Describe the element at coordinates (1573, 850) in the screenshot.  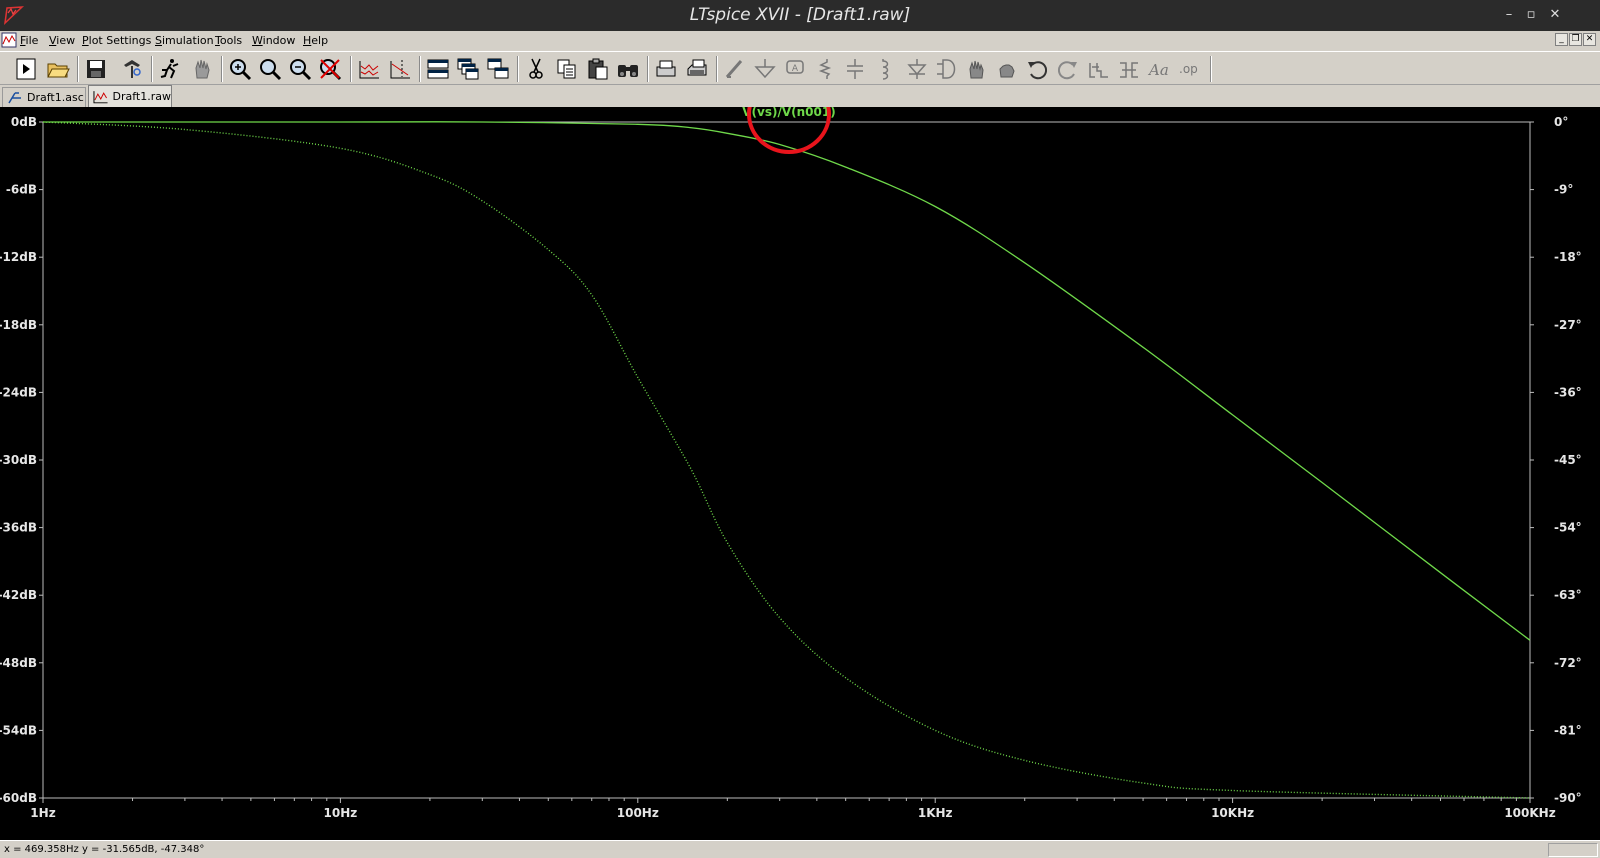
I see `status-panel` at that location.